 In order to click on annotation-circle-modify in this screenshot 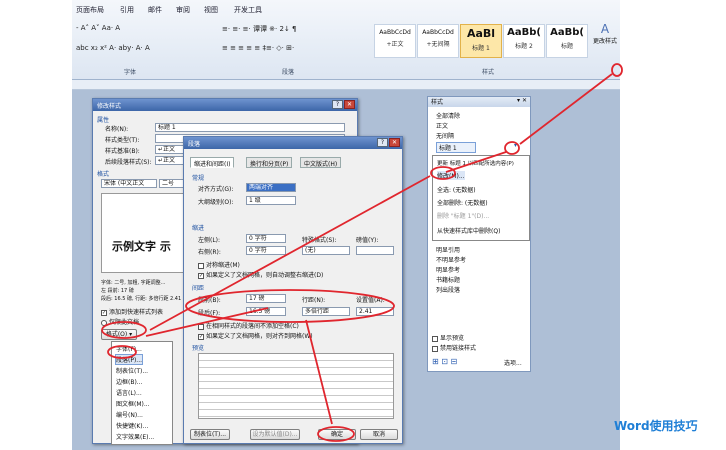, I will do `click(443, 173)`.